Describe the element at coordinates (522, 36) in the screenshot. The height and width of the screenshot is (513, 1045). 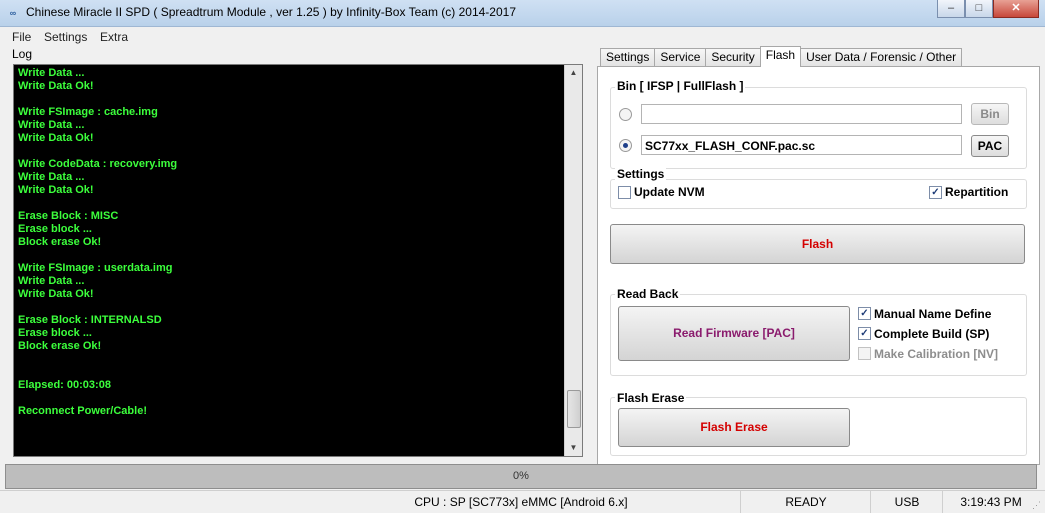
I see `menu-bar: File Settings Extra` at that location.